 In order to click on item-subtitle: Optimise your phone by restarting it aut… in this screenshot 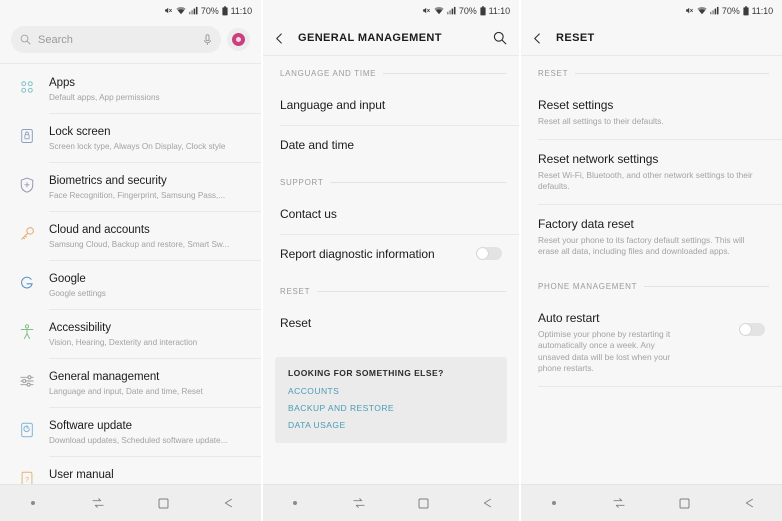, I will do `click(604, 351)`.